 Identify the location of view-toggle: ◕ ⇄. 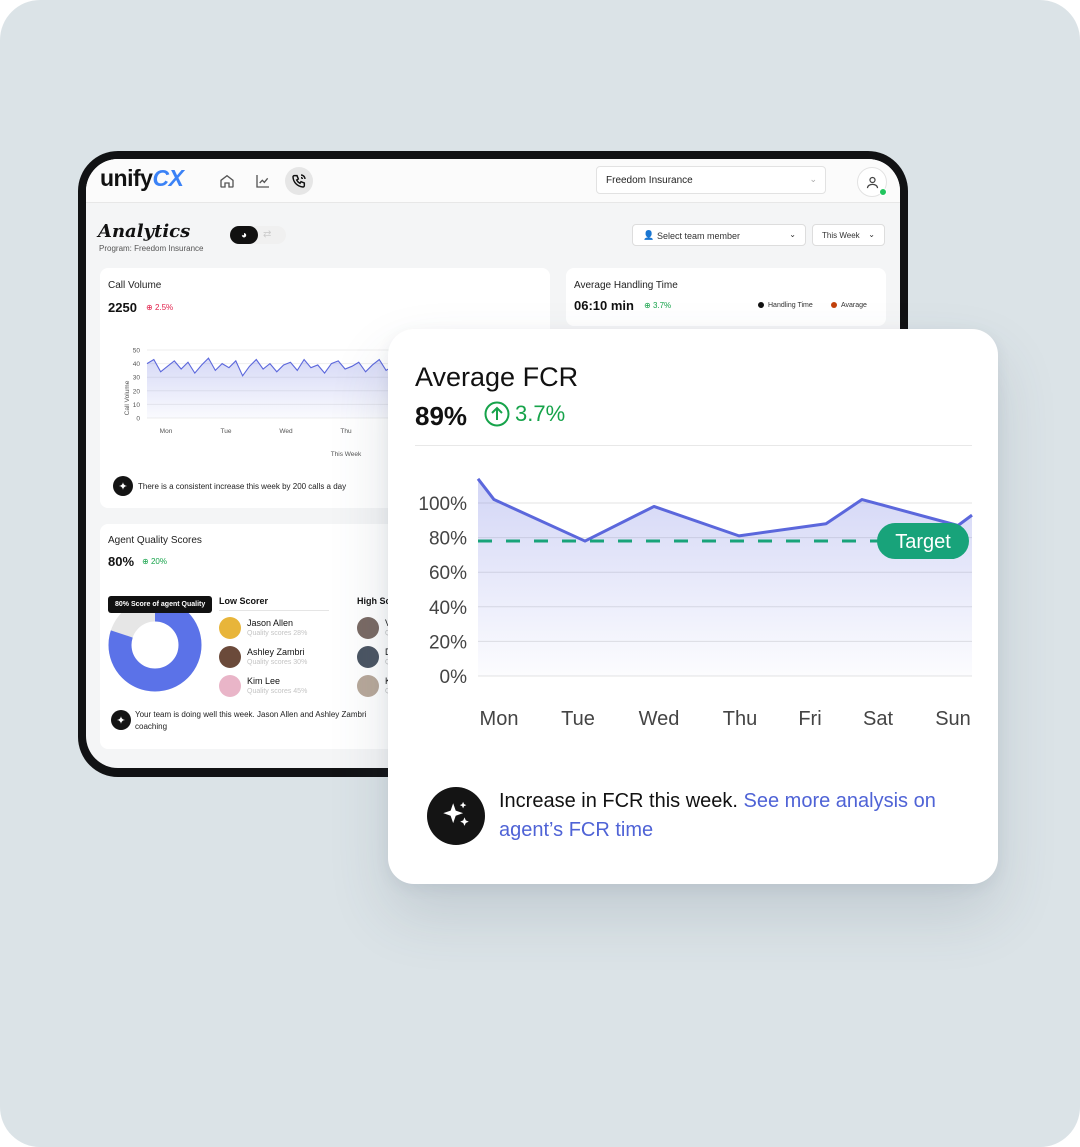
(258, 235).